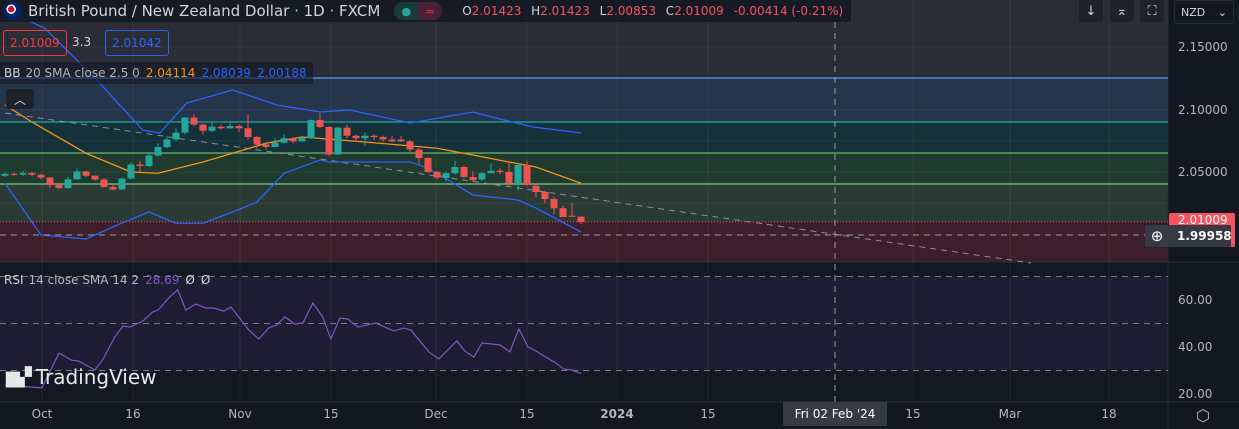 Image resolution: width=1239 pixels, height=429 pixels. What do you see at coordinates (1203, 110) in the screenshot?
I see `price-tick: 2.10000` at bounding box center [1203, 110].